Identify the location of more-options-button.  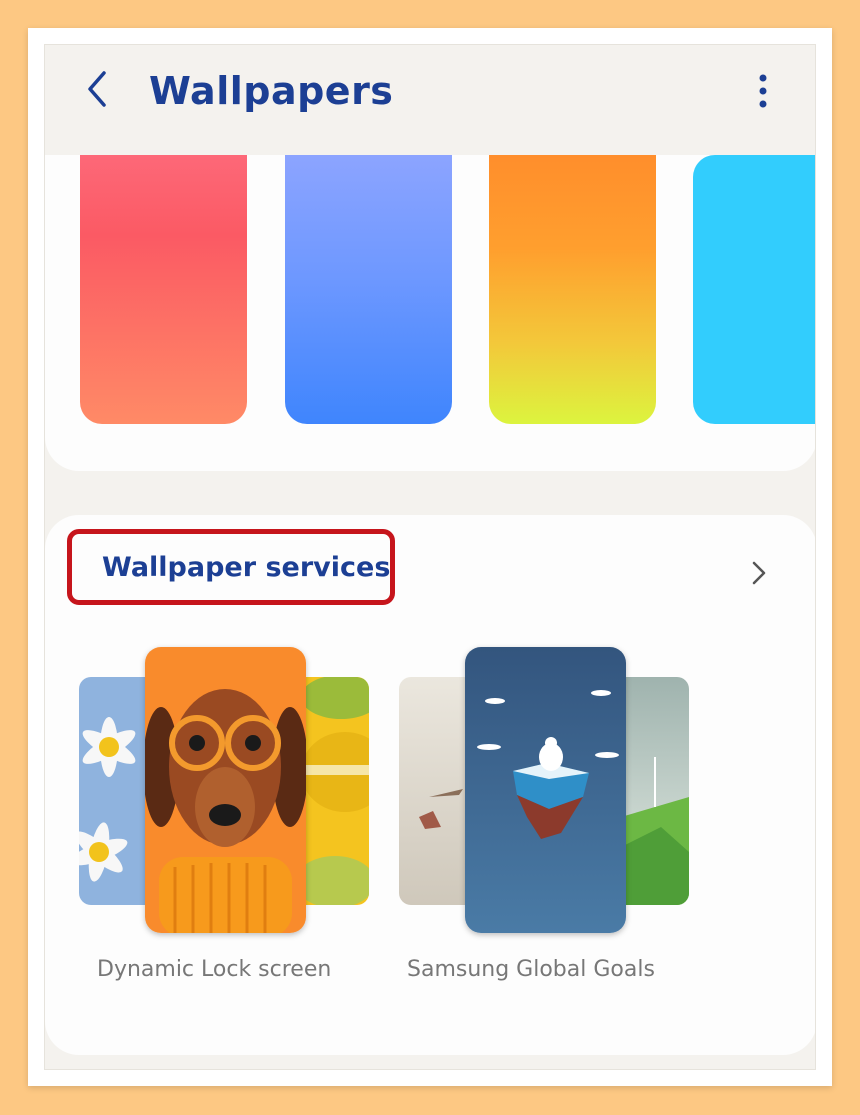
(763, 91).